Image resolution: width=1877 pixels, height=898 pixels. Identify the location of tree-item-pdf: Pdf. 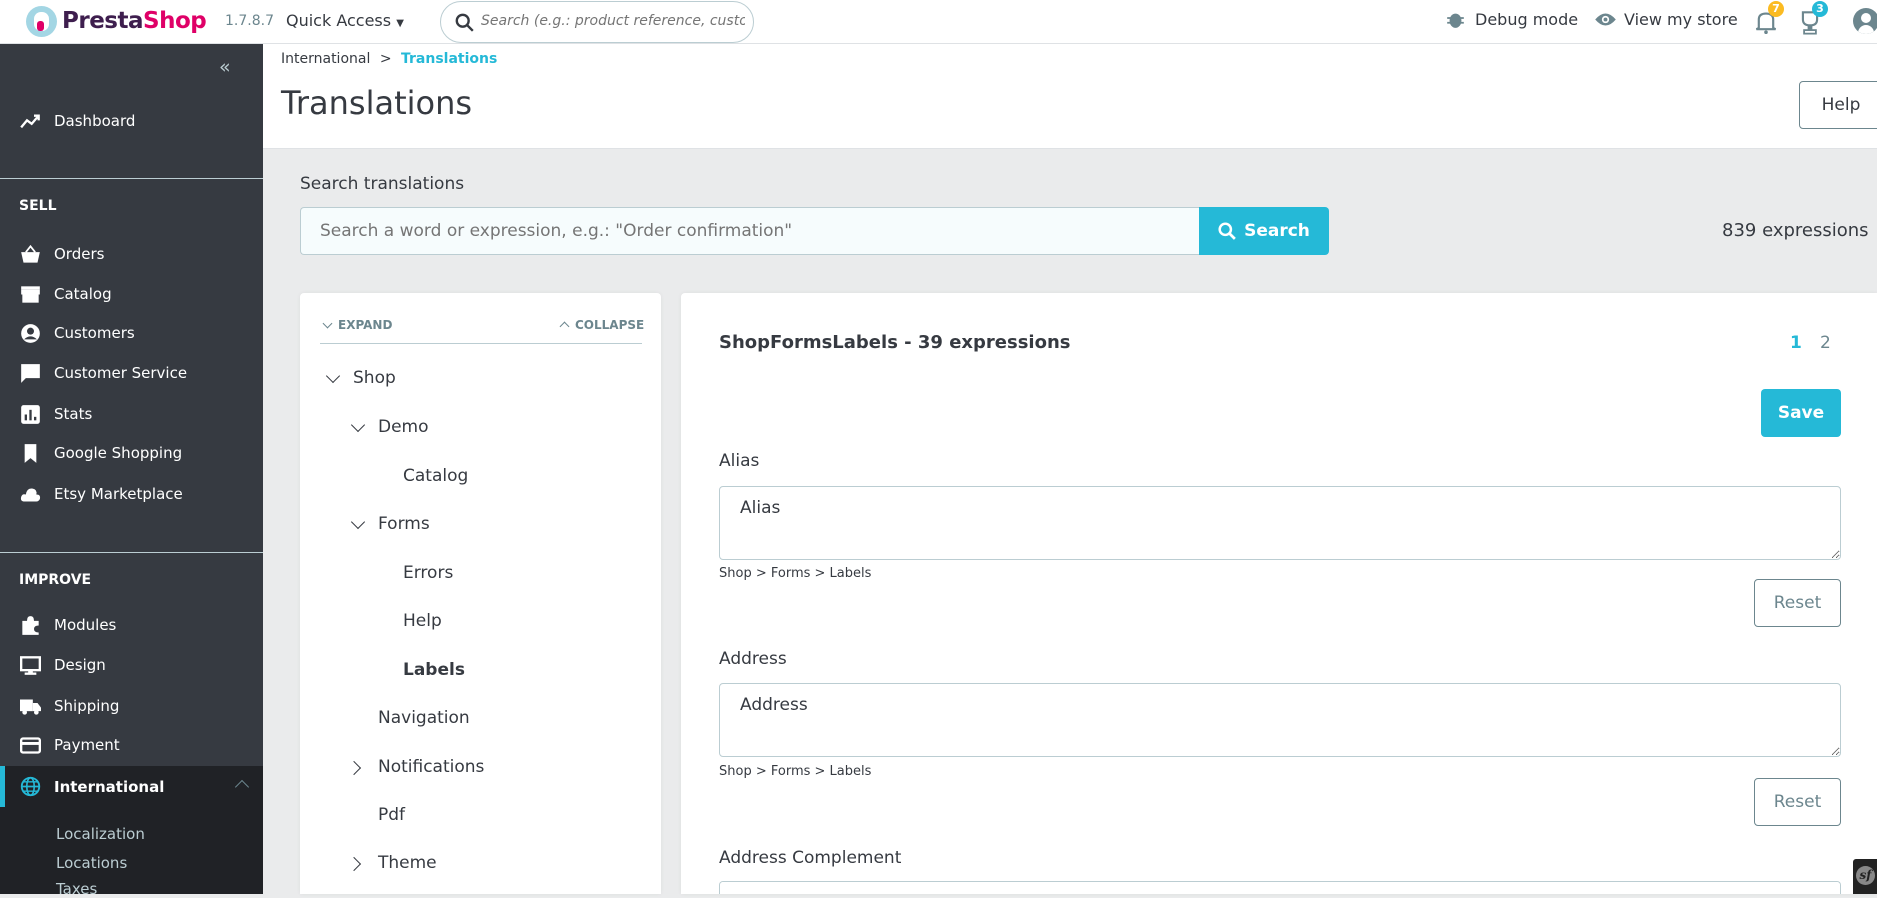
(391, 815).